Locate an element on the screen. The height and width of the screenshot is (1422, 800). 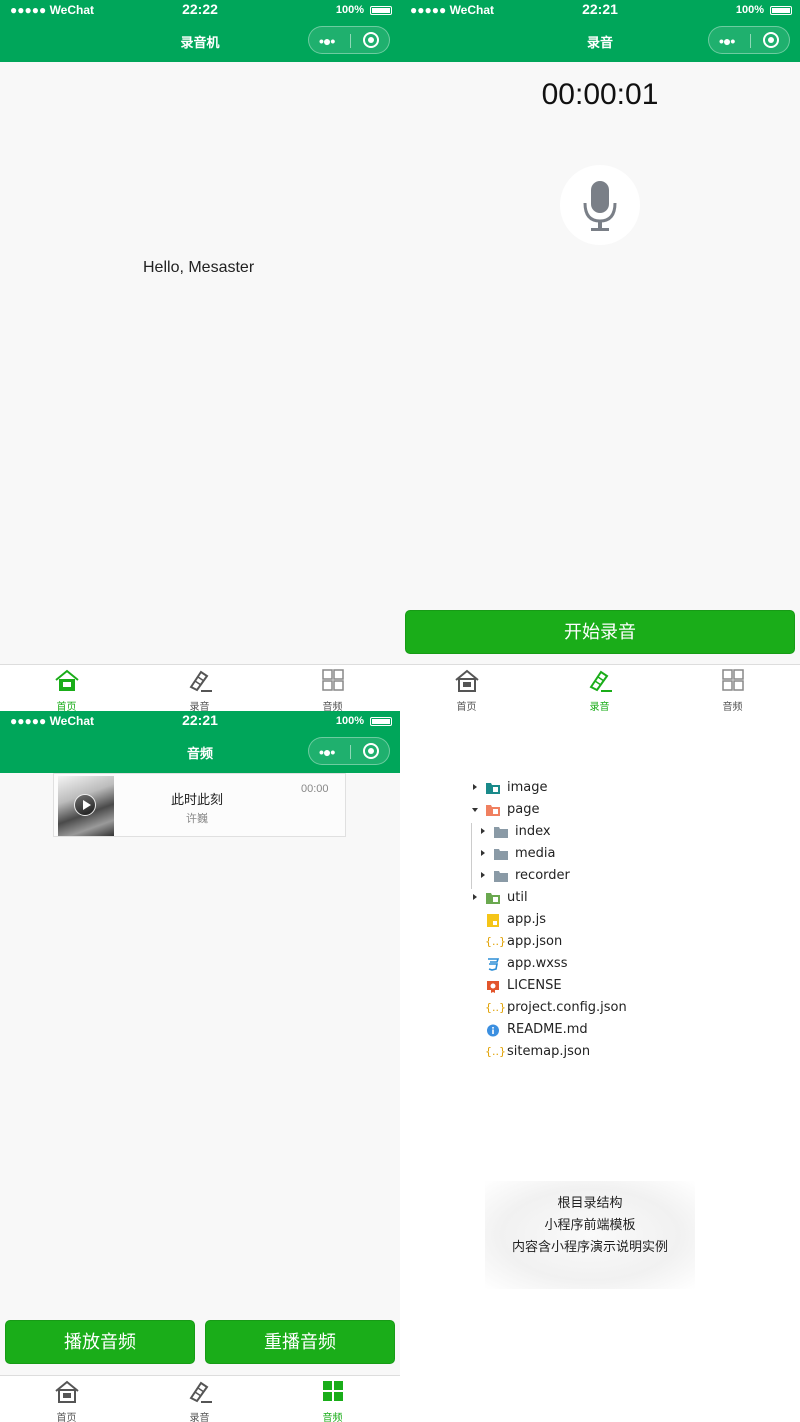
song-author: 许巍 is located at coordinates (197, 819).